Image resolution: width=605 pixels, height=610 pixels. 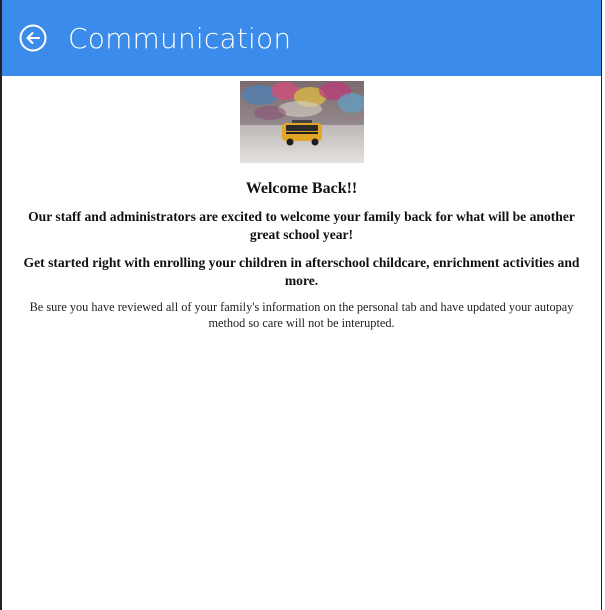 I want to click on app-header: Communication, so click(x=301, y=38).